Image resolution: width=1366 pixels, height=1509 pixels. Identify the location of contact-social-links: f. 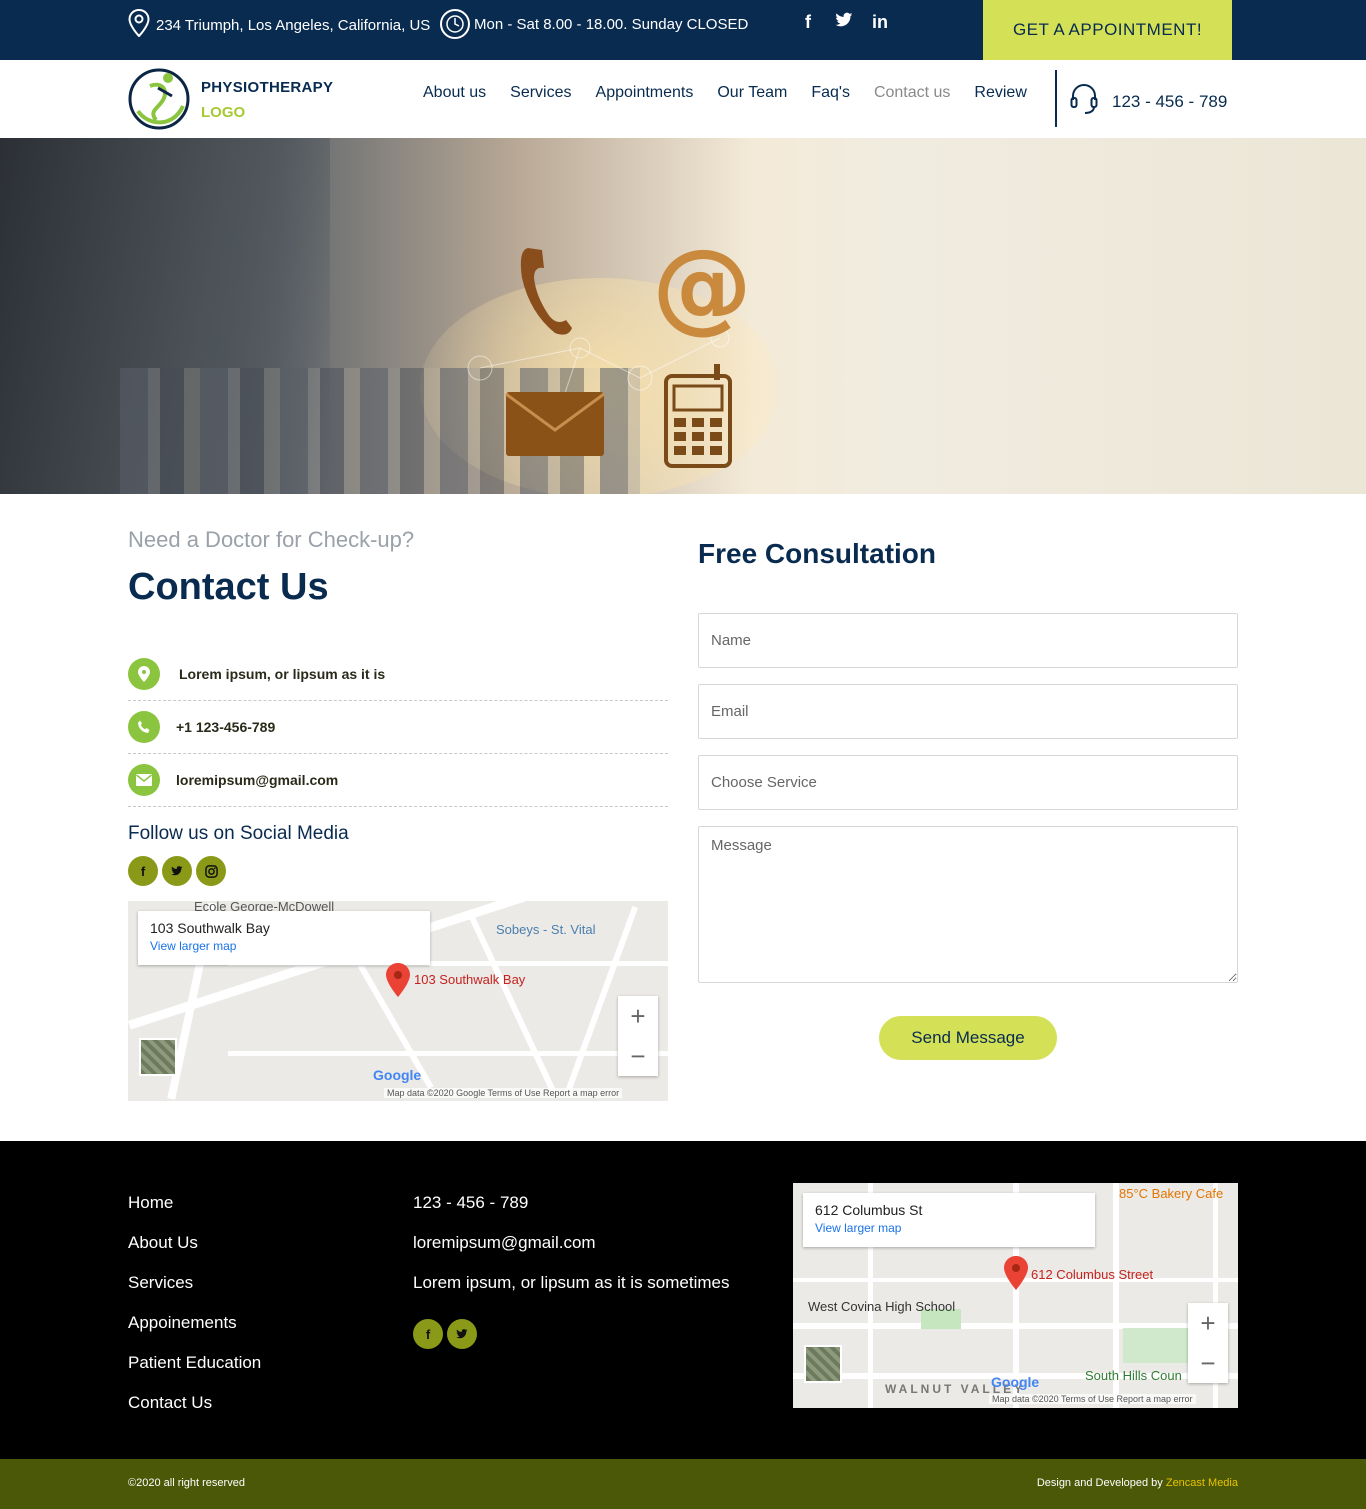
(177, 871).